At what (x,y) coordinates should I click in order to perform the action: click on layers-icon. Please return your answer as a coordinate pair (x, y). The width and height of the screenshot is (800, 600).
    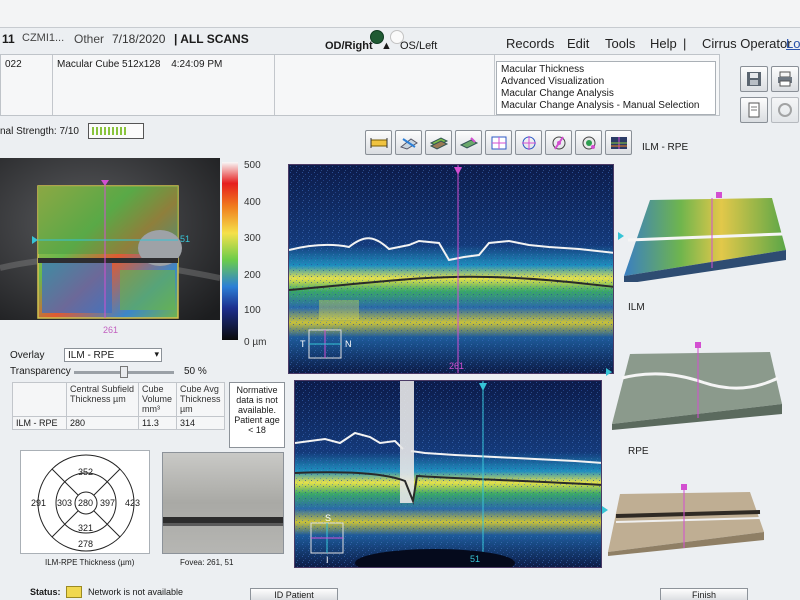
    Looking at the image, I should click on (438, 143).